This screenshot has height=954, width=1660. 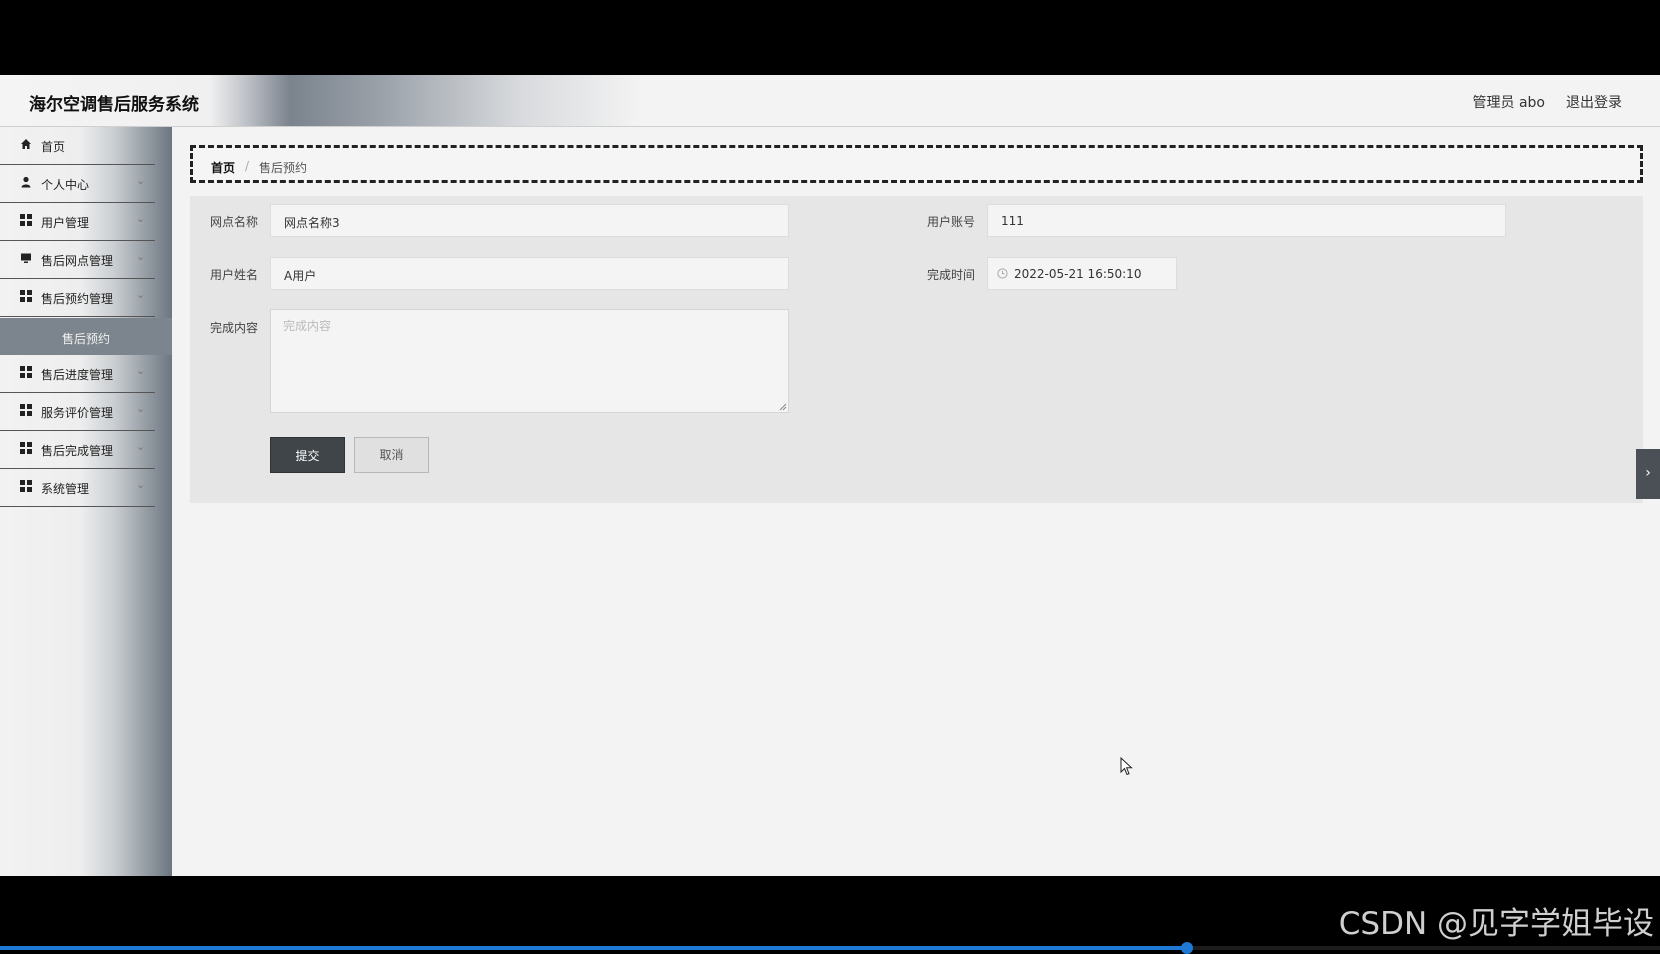 I want to click on sidebar-item-label: 售后网点管理, so click(x=77, y=261).